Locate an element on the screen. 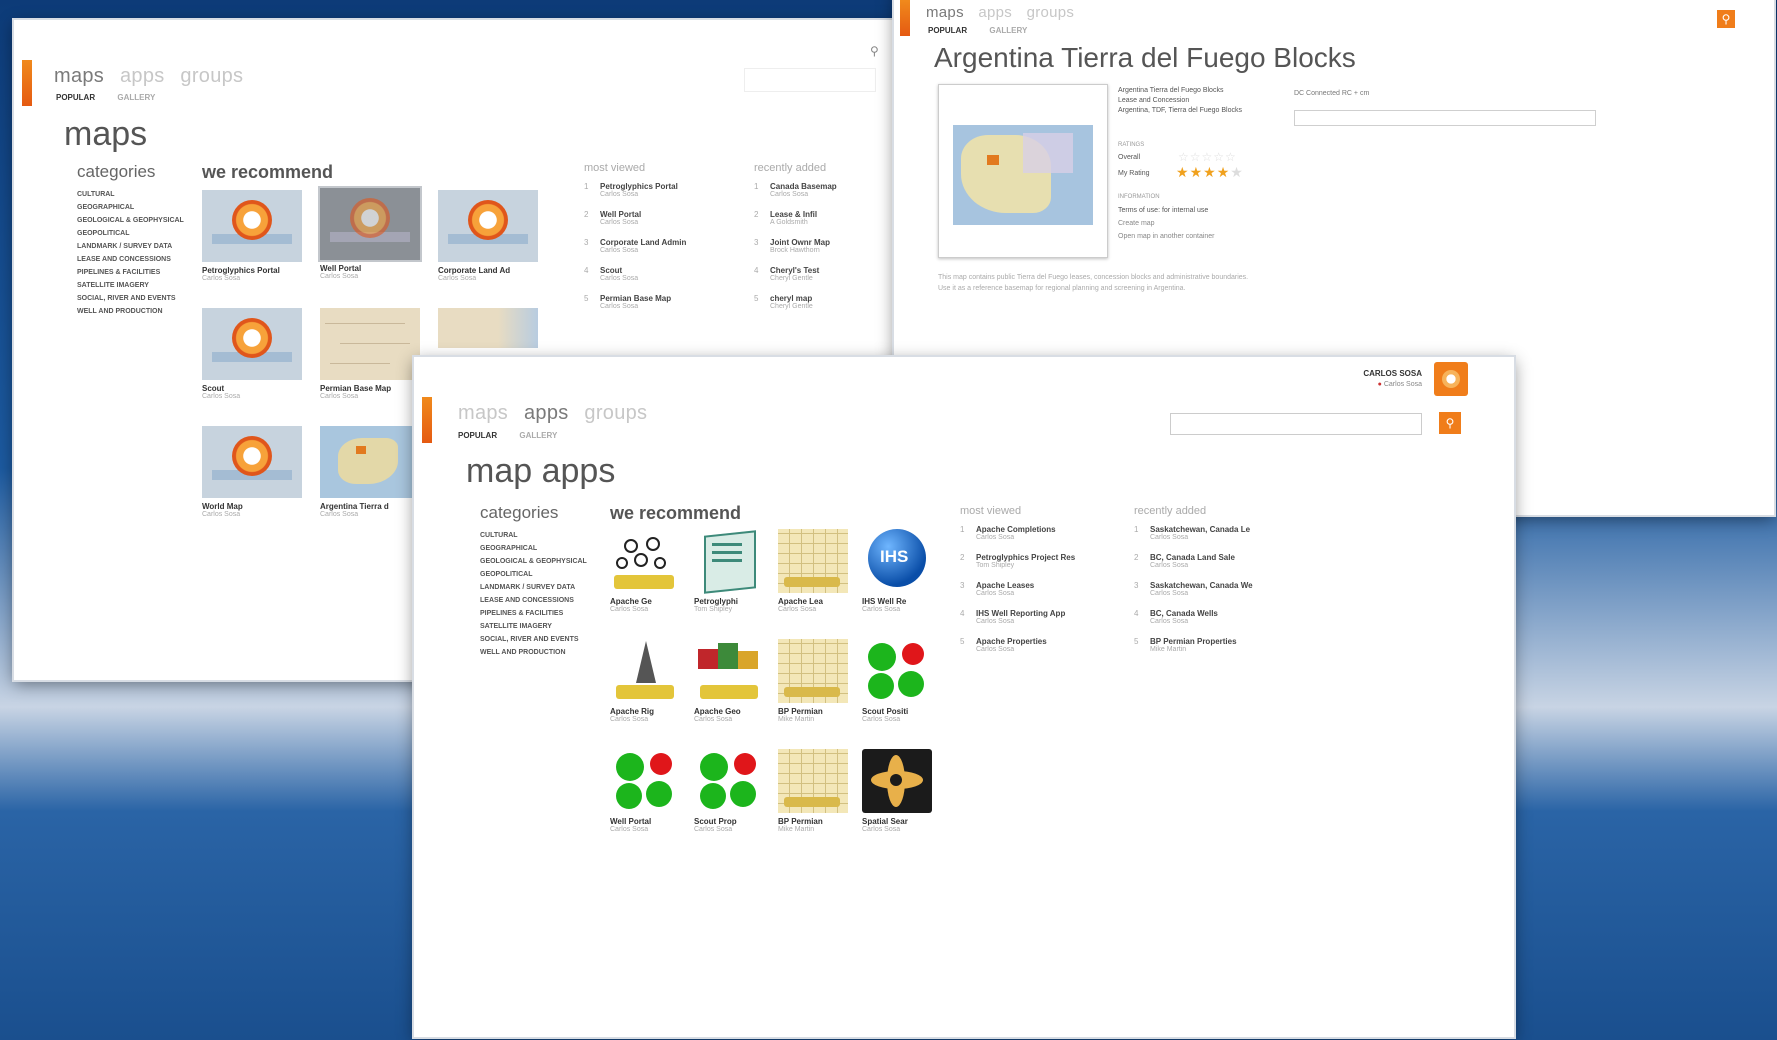 The width and height of the screenshot is (1777, 1040). map-tile: Argentina Tierra d Carlos Sosa is located at coordinates (370, 472).